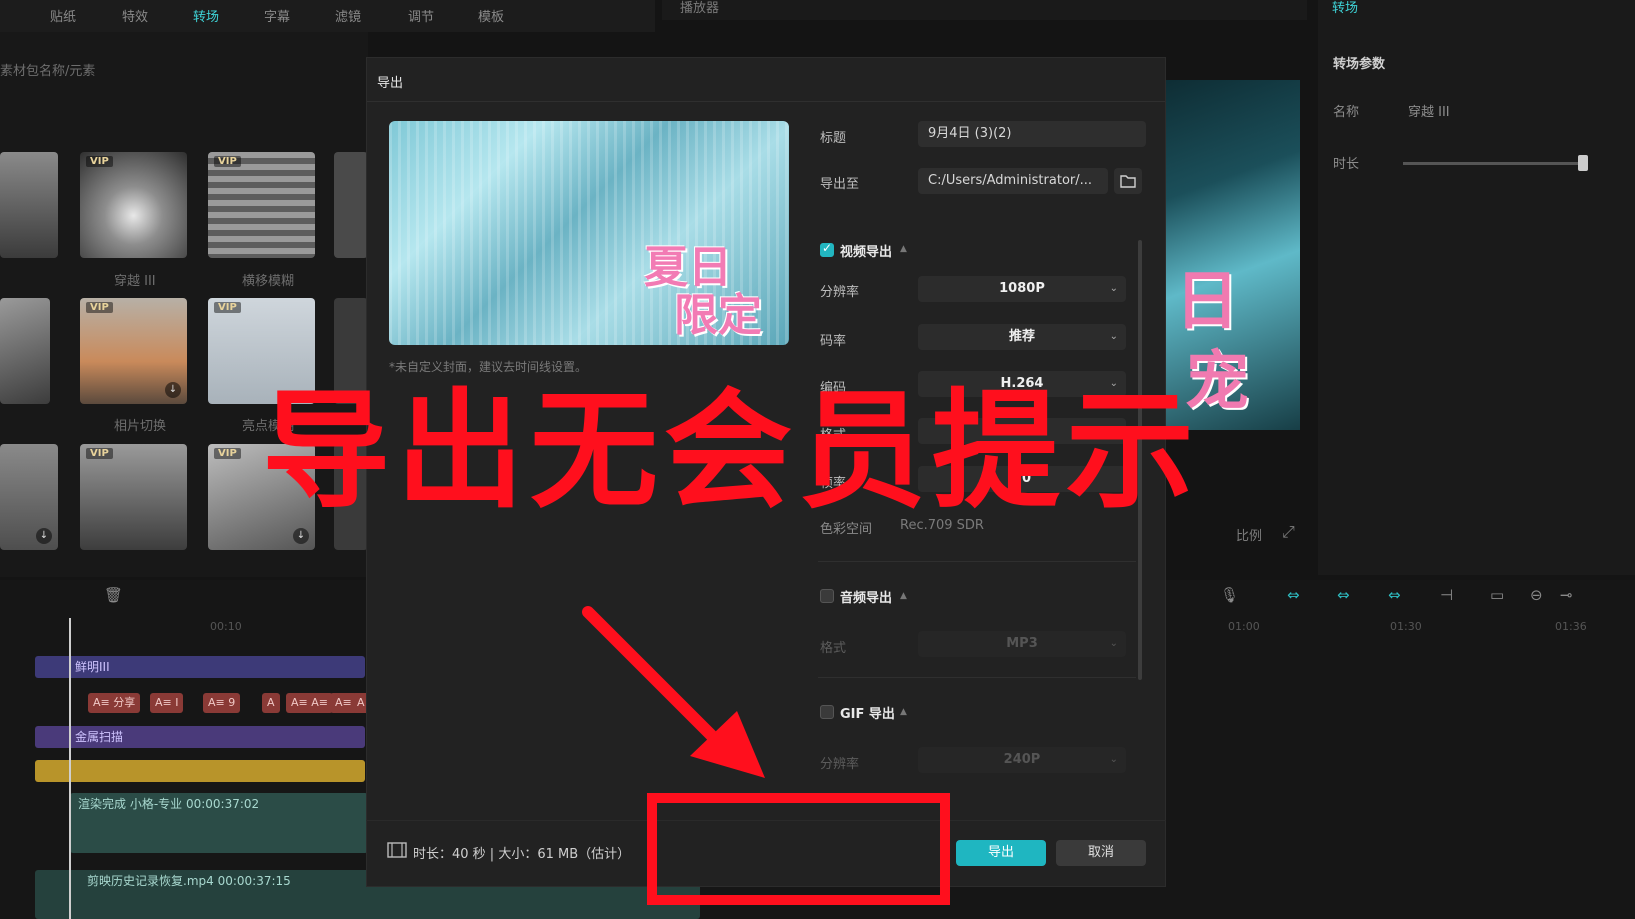 This screenshot has width=1635, height=919. What do you see at coordinates (798, 849) in the screenshot?
I see `annotation-highlight-box` at bounding box center [798, 849].